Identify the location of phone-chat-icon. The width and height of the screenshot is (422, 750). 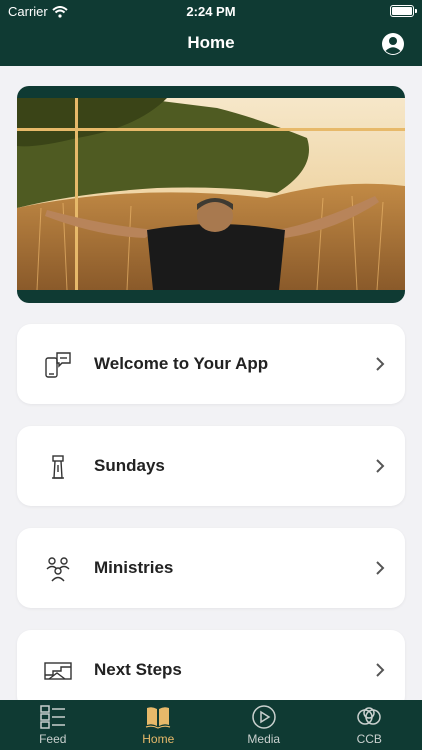
(58, 365).